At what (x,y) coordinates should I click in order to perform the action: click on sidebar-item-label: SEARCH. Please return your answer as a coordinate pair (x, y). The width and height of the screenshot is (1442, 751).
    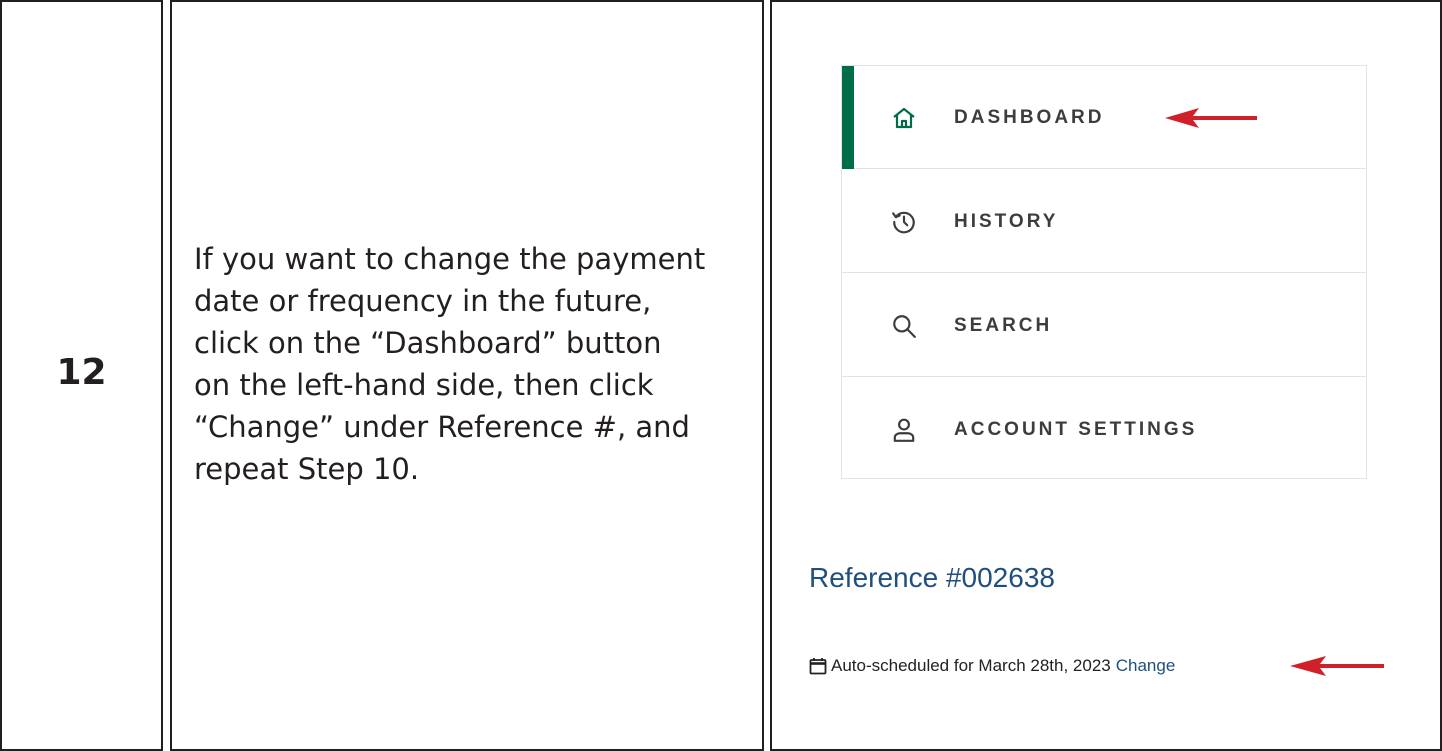
    Looking at the image, I should click on (1003, 325).